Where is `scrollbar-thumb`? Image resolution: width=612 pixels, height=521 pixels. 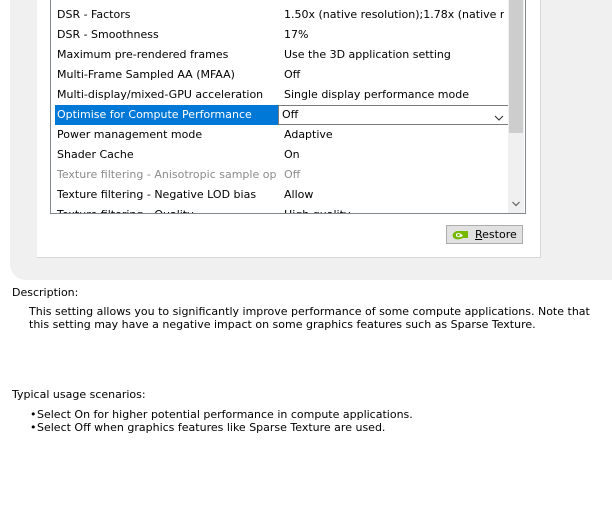
scrollbar-thumb is located at coordinates (516, 66).